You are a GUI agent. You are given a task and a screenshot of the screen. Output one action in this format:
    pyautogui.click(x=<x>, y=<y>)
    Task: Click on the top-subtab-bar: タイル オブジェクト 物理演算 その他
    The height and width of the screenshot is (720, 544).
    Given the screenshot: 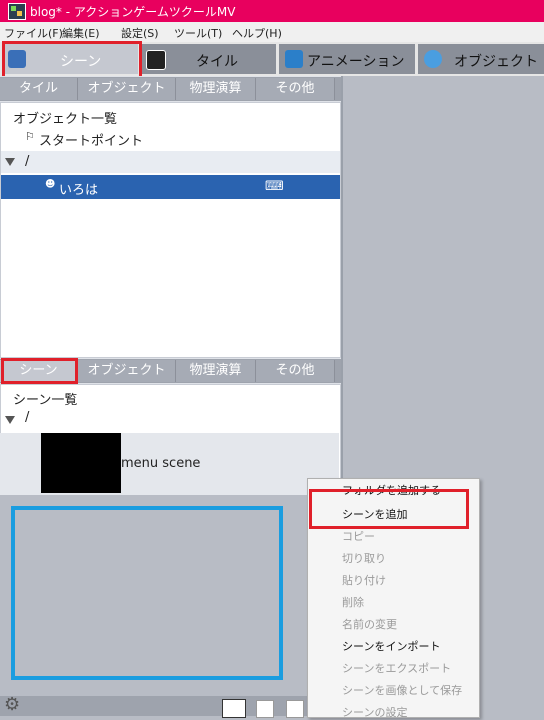 What is the action you would take?
    pyautogui.click(x=170, y=89)
    